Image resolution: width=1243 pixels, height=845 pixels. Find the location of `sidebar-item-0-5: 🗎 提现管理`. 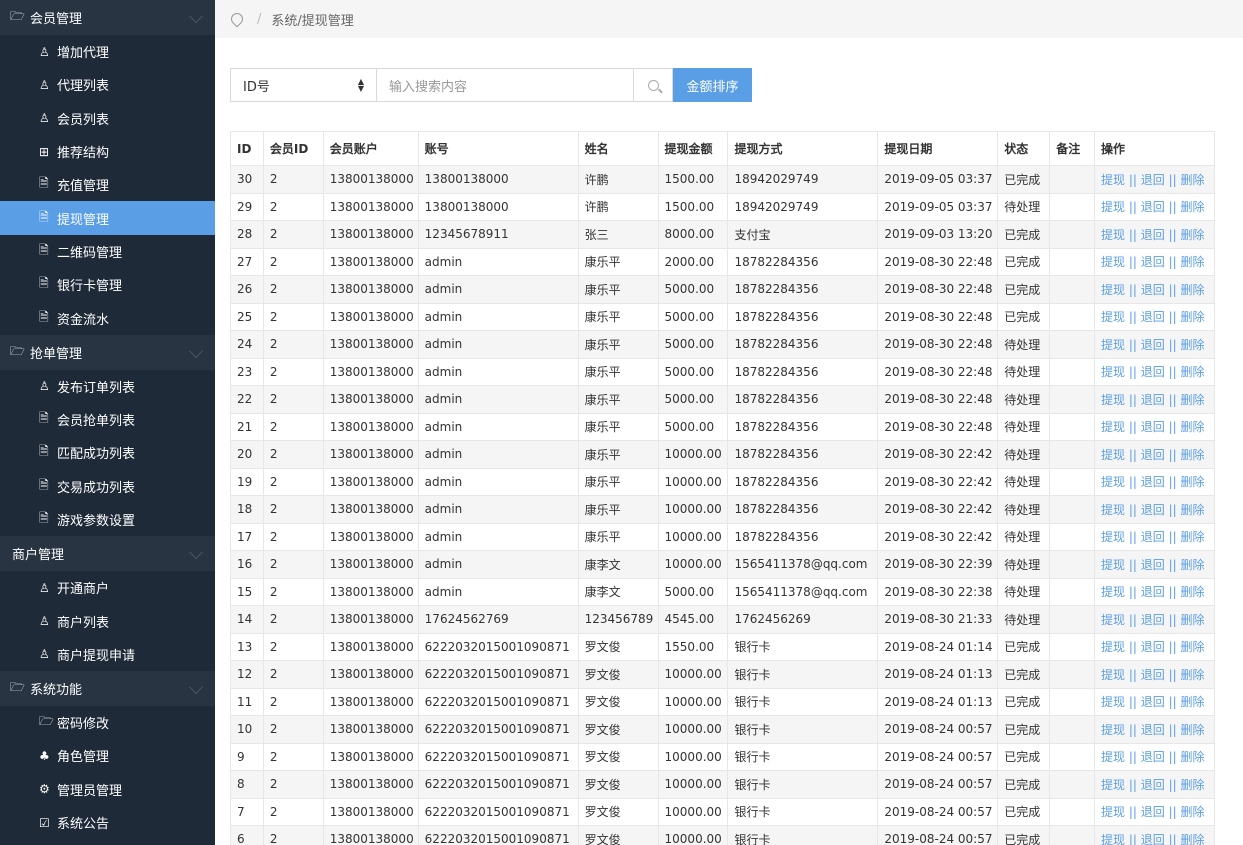

sidebar-item-0-5: 🗎 提现管理 is located at coordinates (107, 218).